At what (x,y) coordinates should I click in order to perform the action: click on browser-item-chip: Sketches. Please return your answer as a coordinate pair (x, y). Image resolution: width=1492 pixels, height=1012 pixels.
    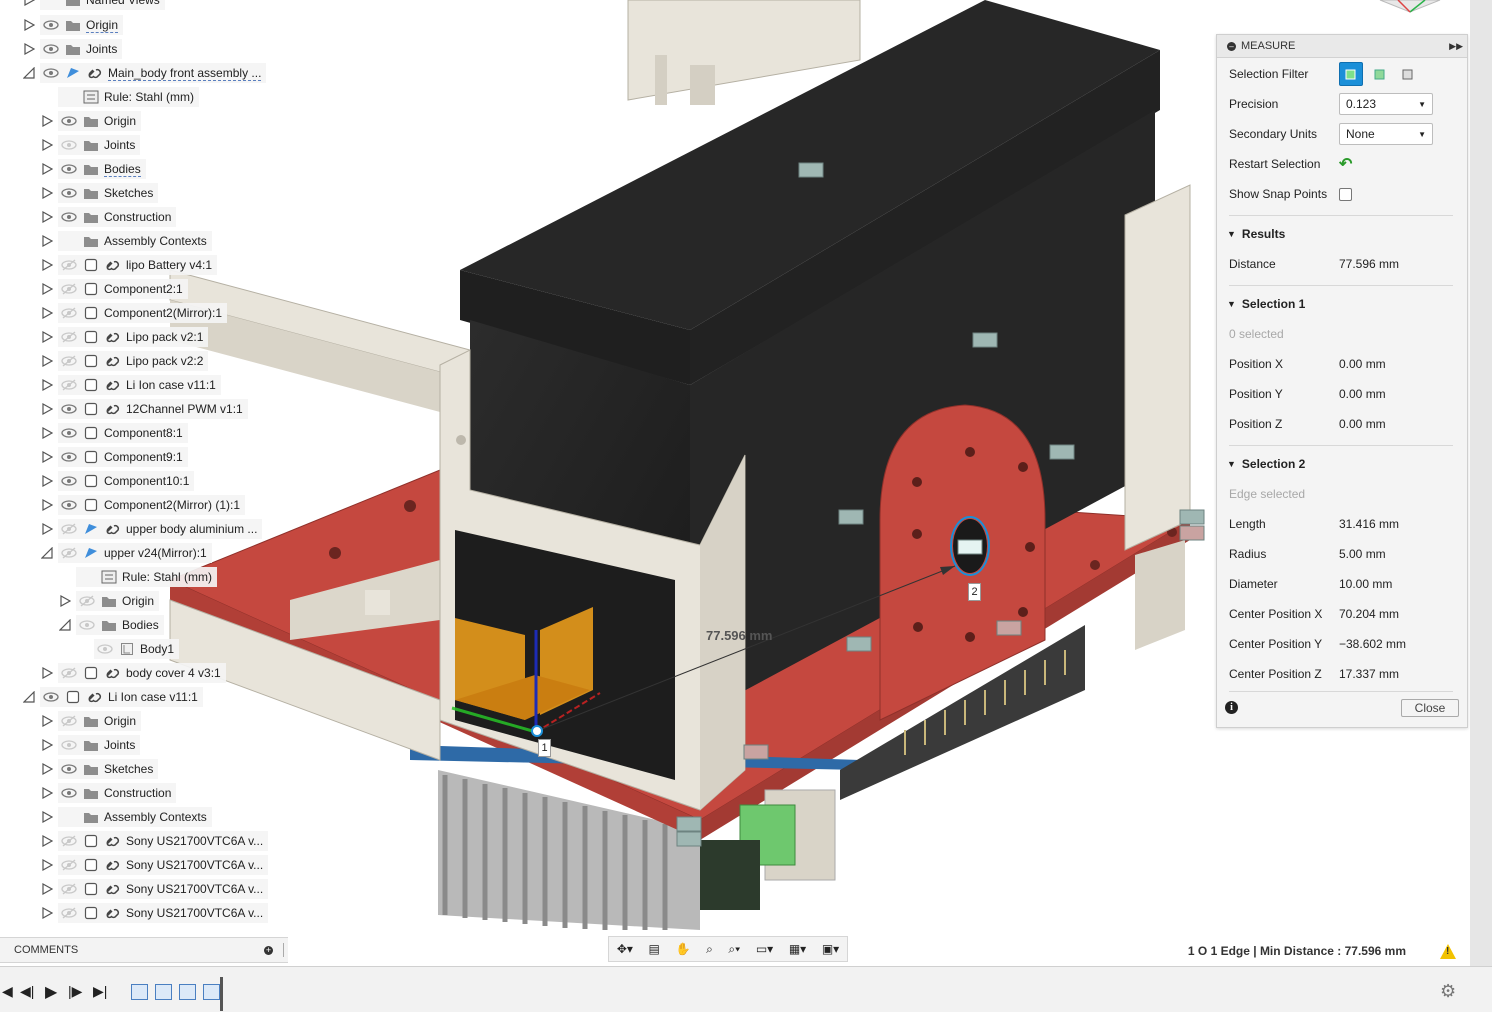
    Looking at the image, I should click on (108, 193).